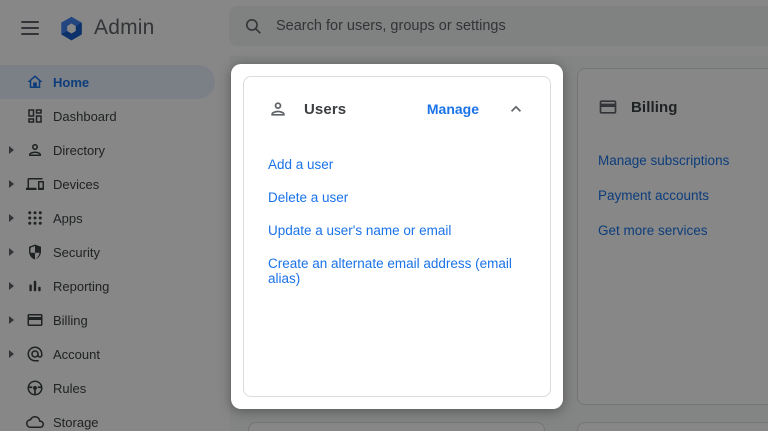  I want to click on users-card-title: Users, so click(325, 109).